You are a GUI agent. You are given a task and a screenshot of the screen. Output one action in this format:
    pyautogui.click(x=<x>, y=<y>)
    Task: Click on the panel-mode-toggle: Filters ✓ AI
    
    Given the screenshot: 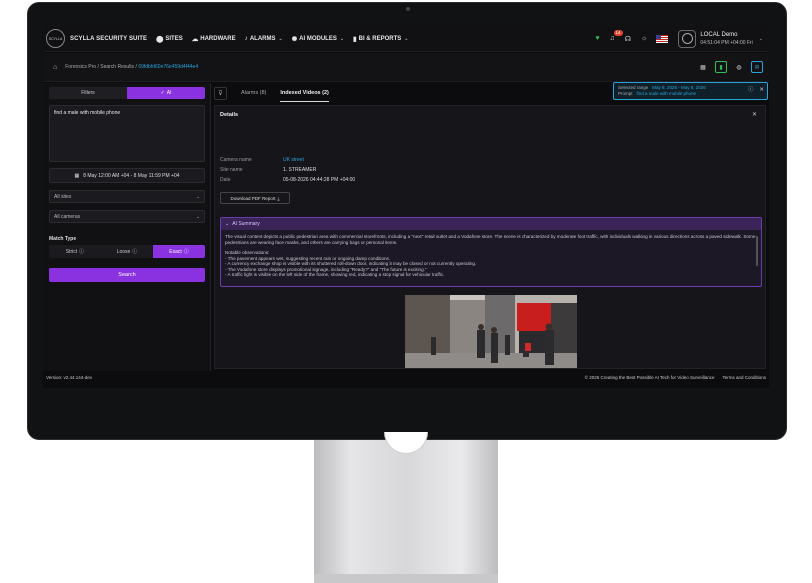 What is the action you would take?
    pyautogui.click(x=127, y=93)
    